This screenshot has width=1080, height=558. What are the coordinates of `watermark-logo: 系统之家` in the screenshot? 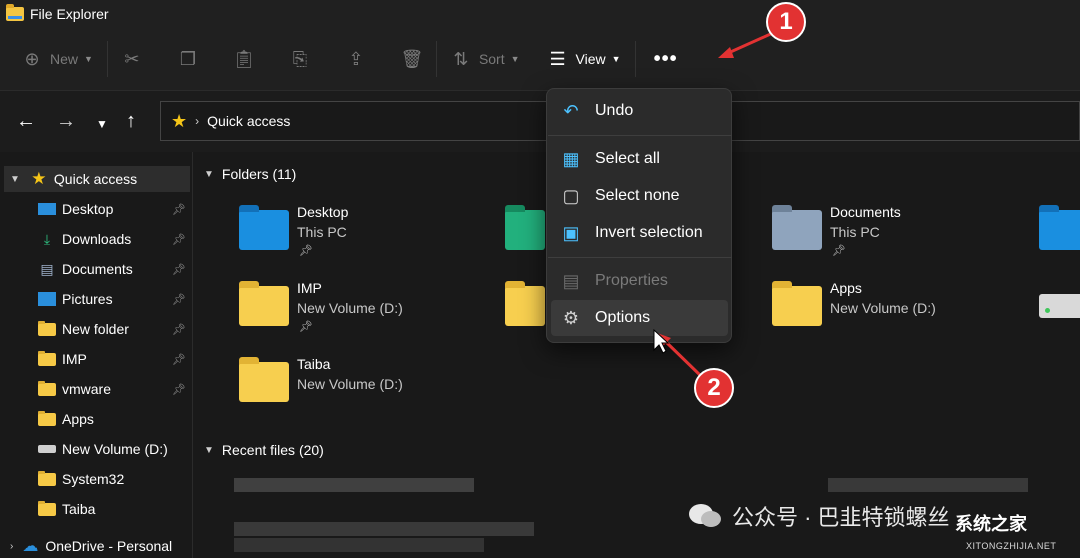 It's located at (991, 524).